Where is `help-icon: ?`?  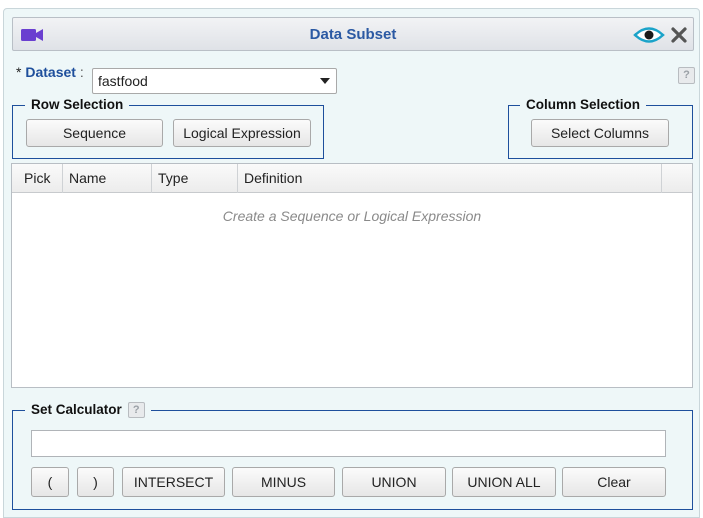
help-icon: ? is located at coordinates (686, 75).